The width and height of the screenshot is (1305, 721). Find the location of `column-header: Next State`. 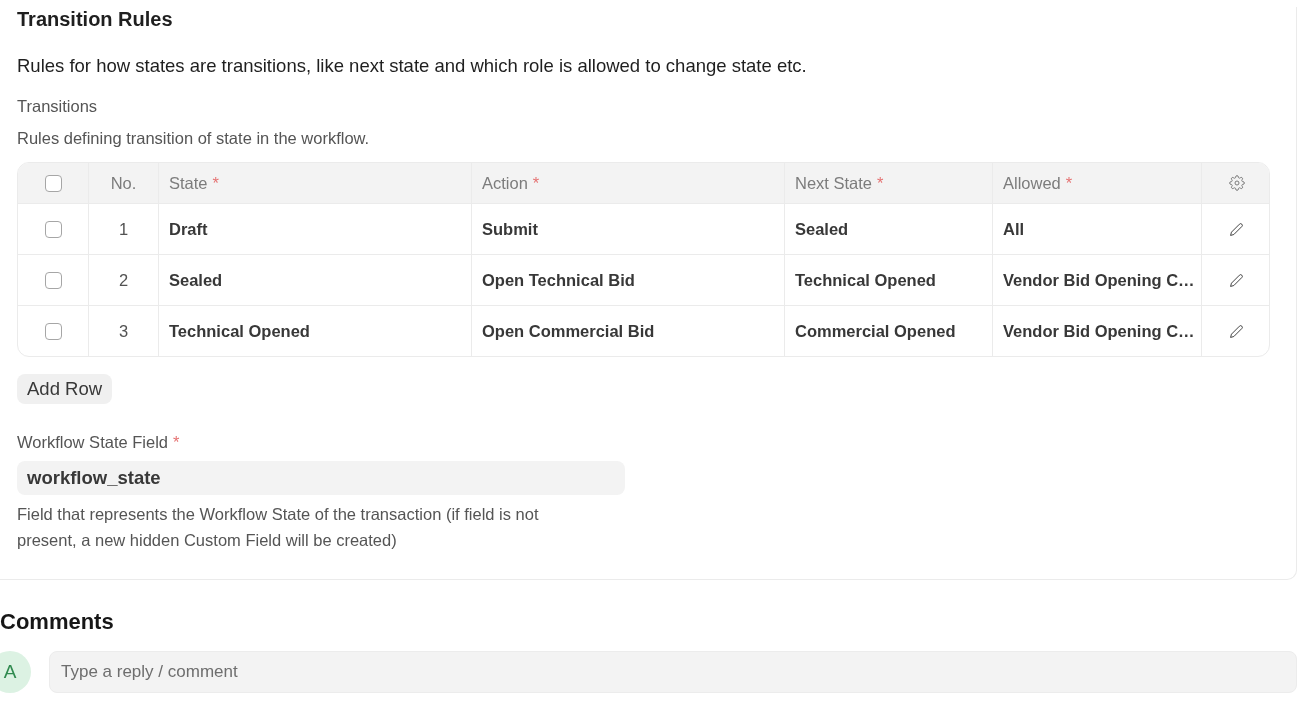

column-header: Next State is located at coordinates (834, 183).